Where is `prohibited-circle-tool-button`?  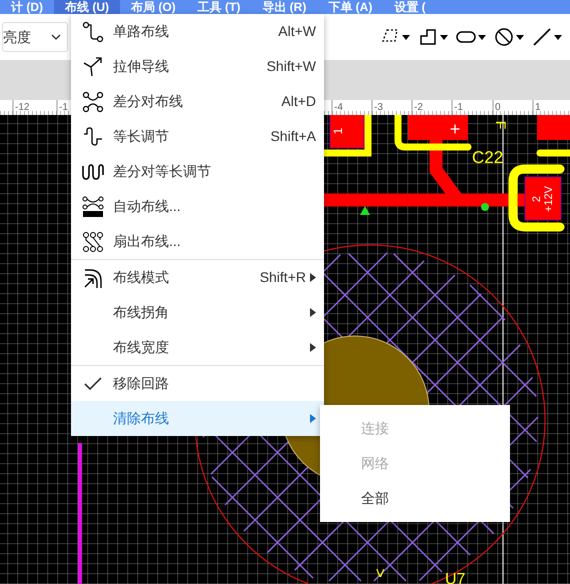 prohibited-circle-tool-button is located at coordinates (509, 37).